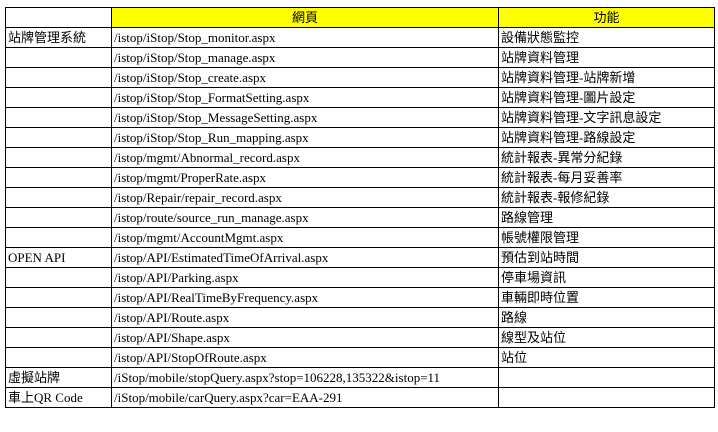 The image size is (718, 432). I want to click on header-page: 網頁, so click(305, 17).